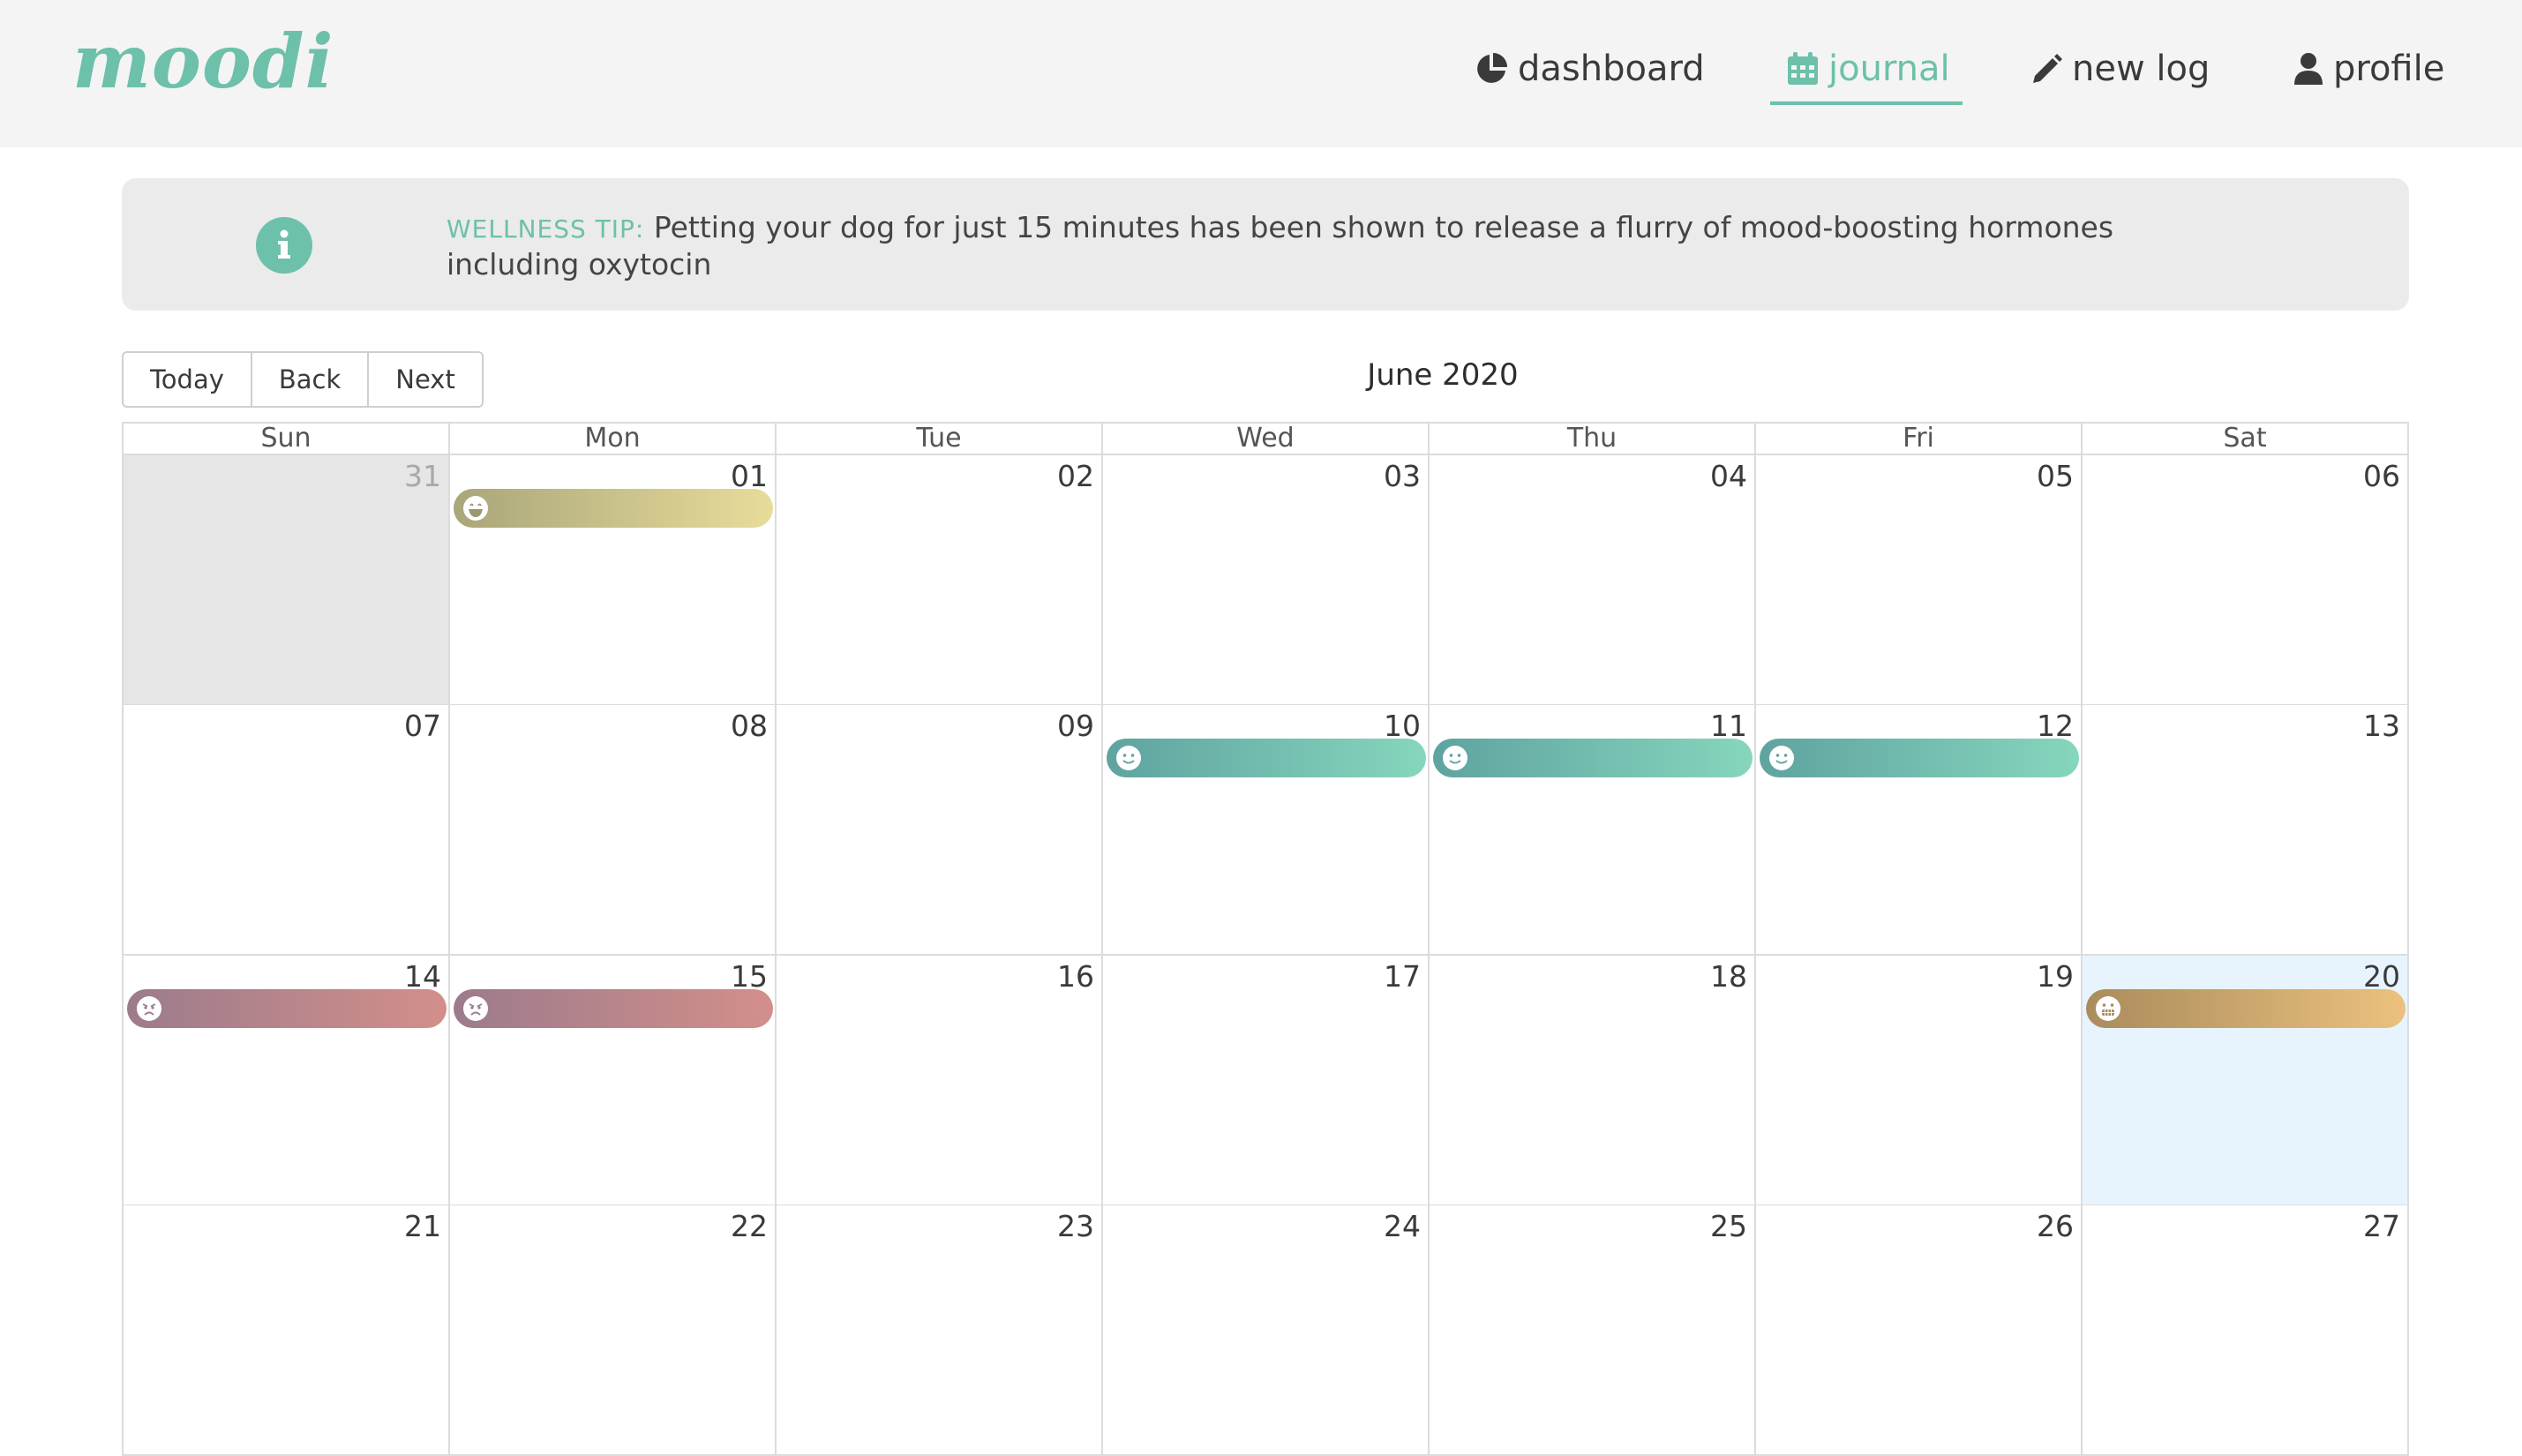 This screenshot has width=2522, height=1456. Describe the element at coordinates (422, 1226) in the screenshot. I see `day-number: 21` at that location.